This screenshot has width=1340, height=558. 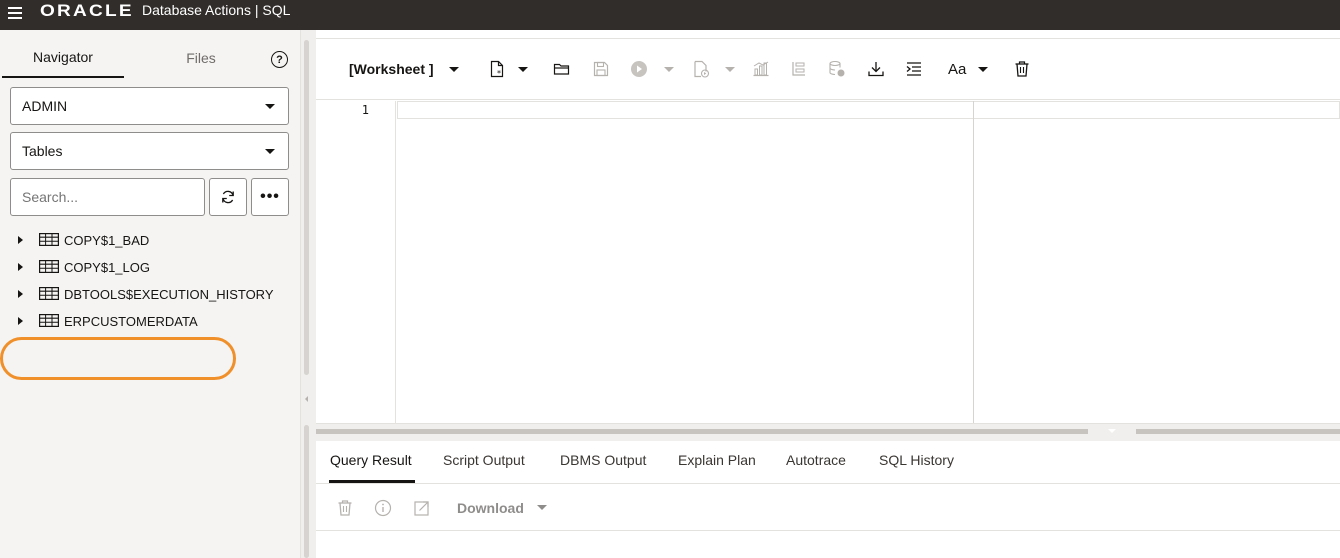 I want to click on explain-plan-icon, so click(x=761, y=69).